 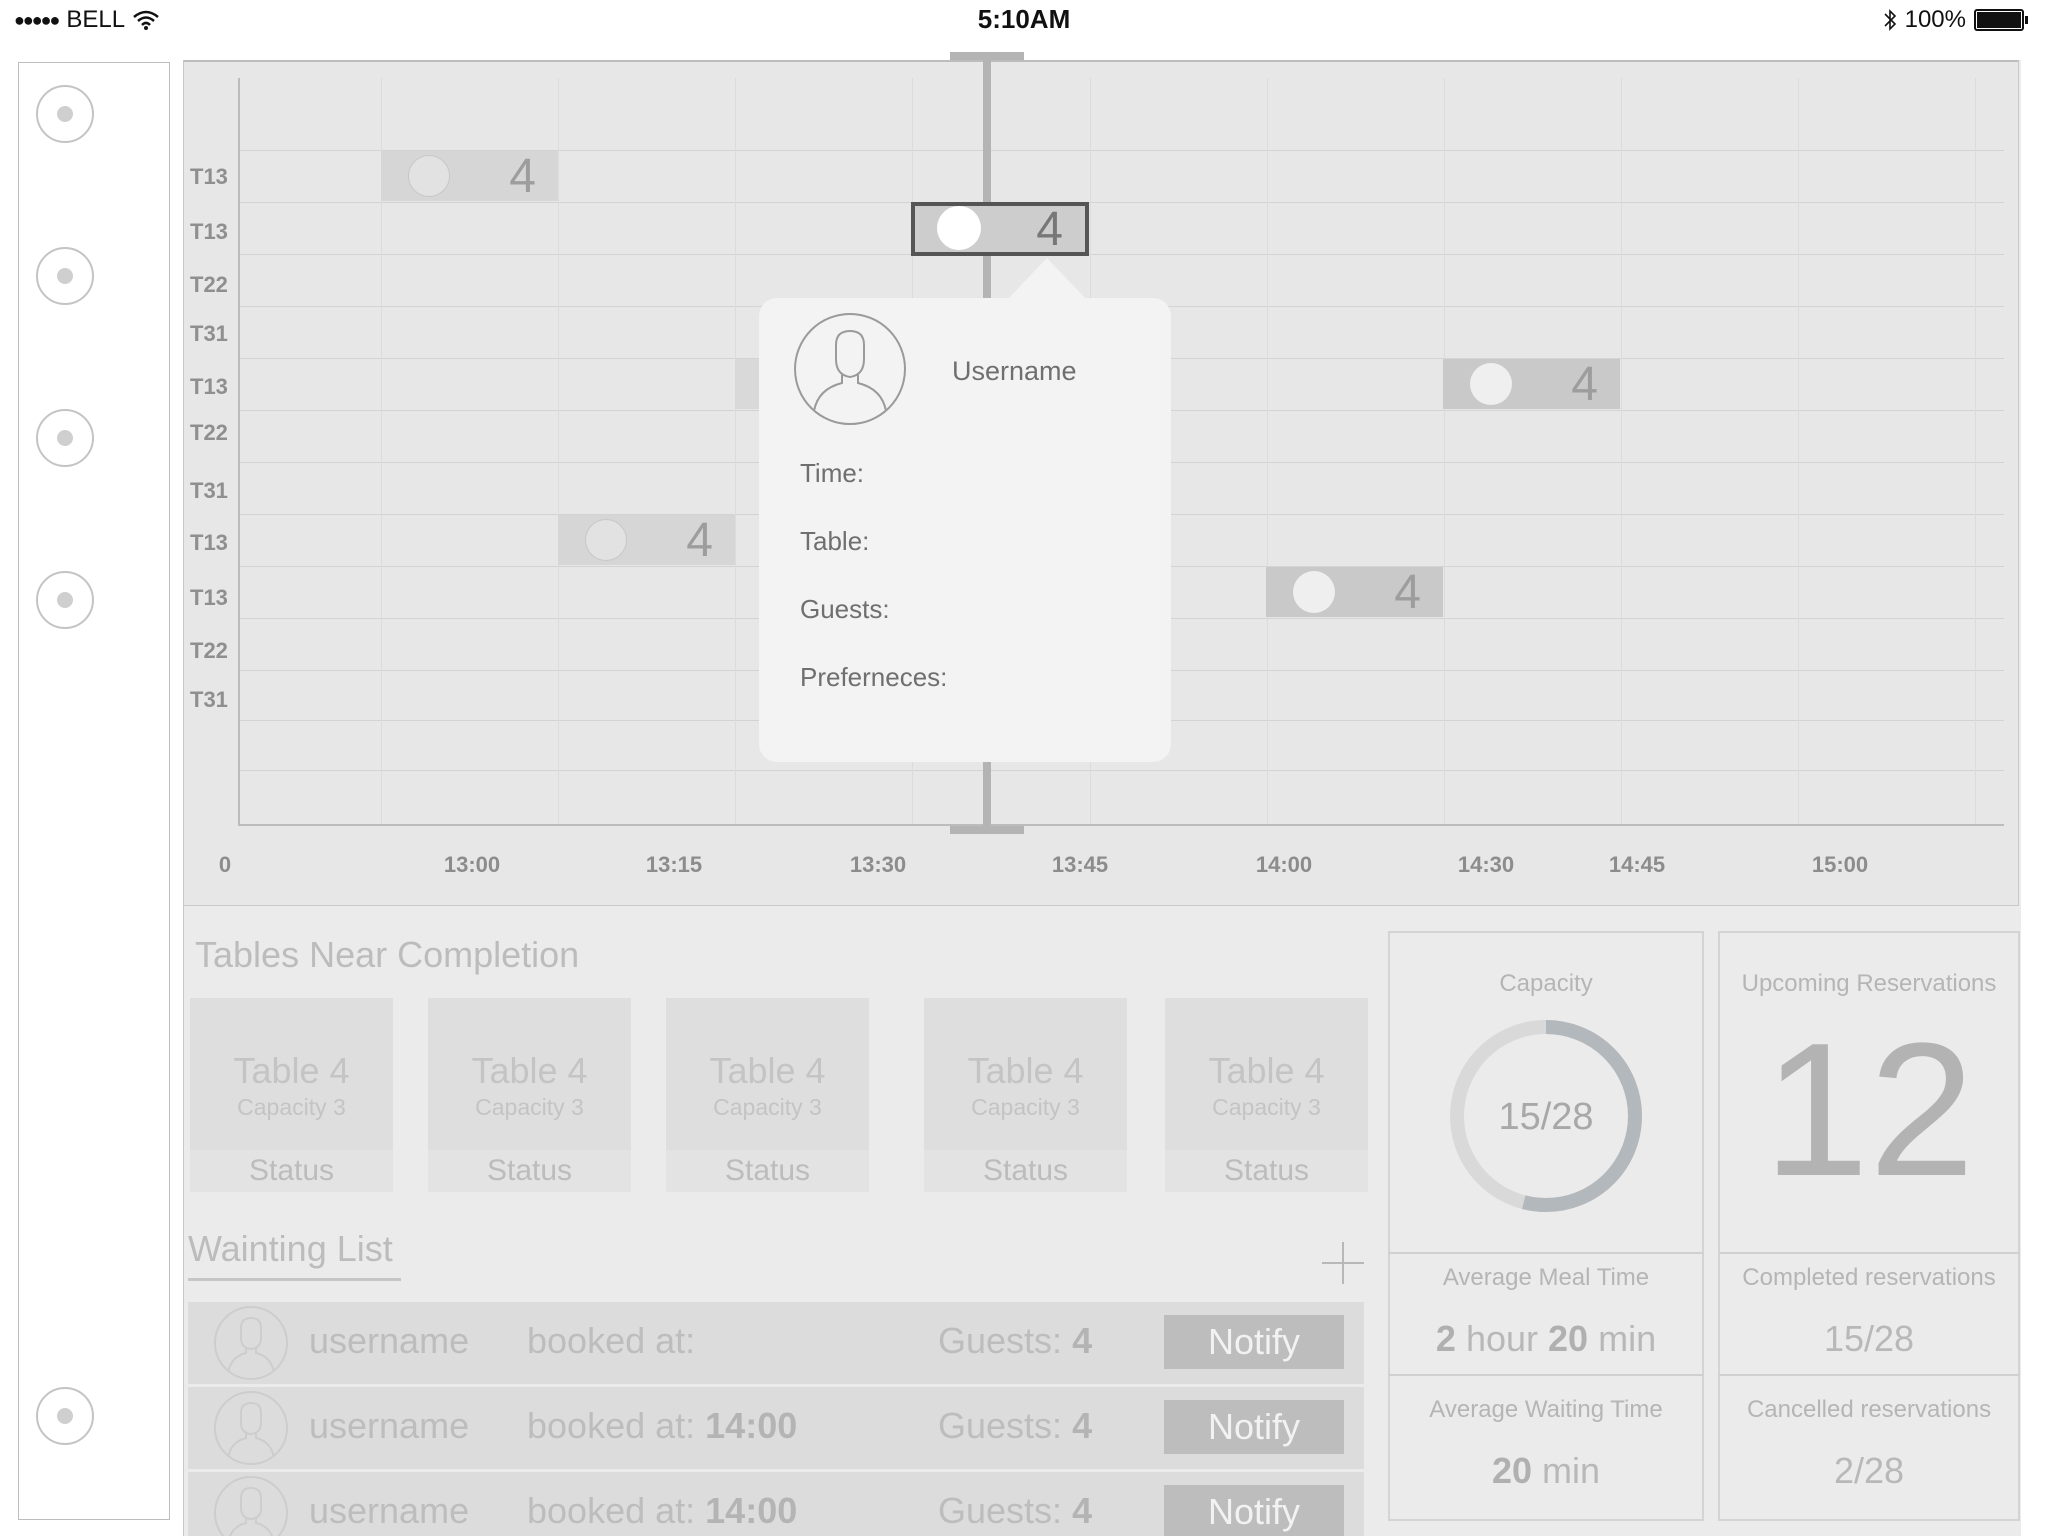 What do you see at coordinates (472, 864) in the screenshot?
I see `time-tick: 13:00` at bounding box center [472, 864].